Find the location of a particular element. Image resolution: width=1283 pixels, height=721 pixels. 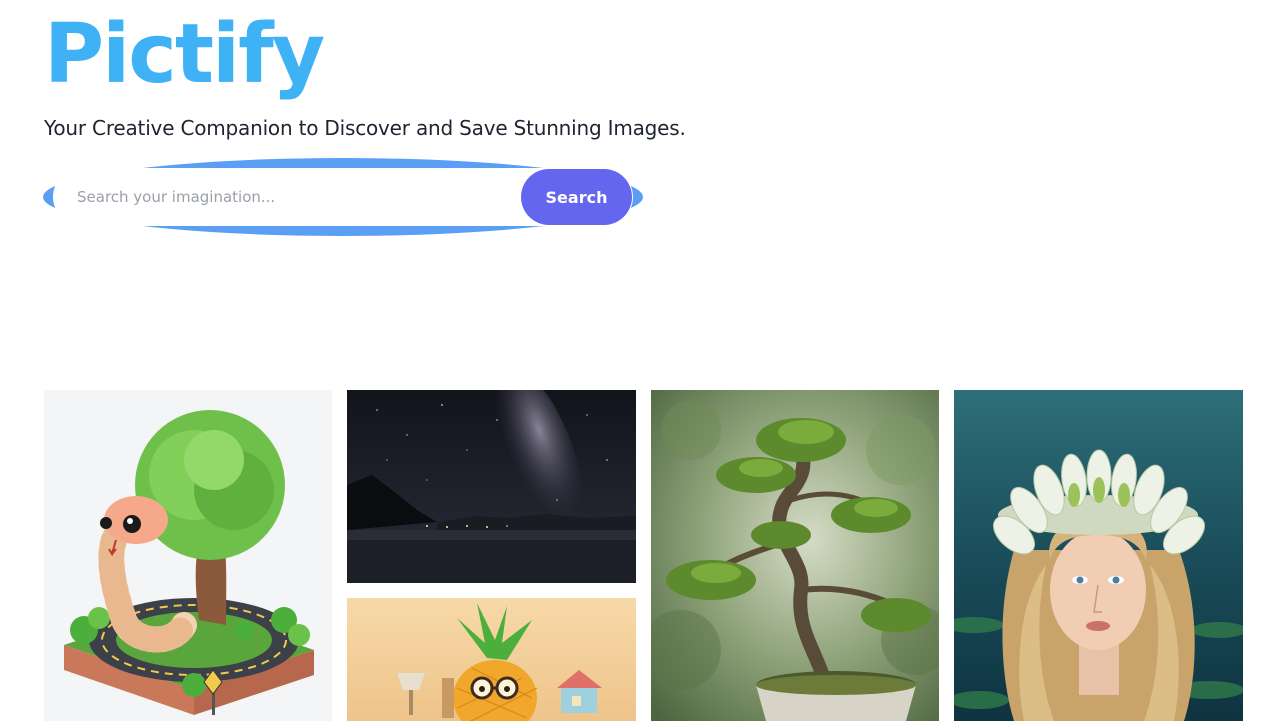

lily-woman-illustration is located at coordinates (1098, 555).